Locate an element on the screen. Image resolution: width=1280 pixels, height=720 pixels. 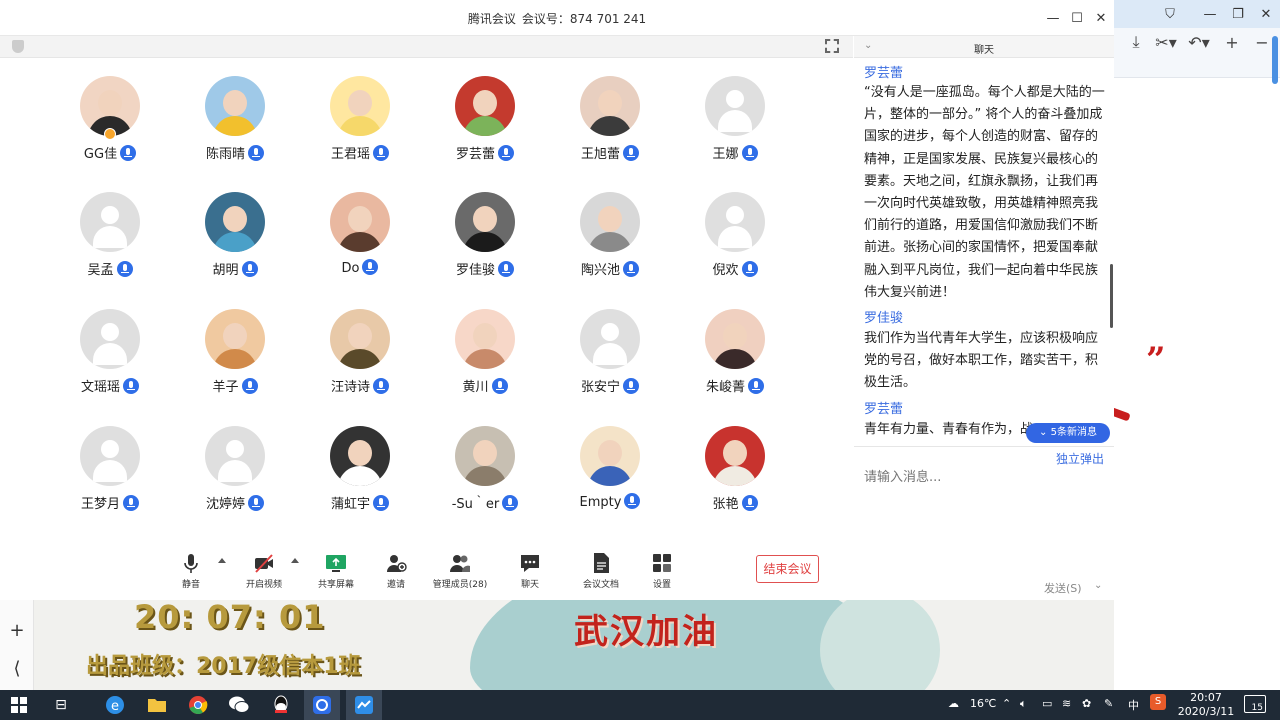
file-explorer-icon is located at coordinates (157, 705).